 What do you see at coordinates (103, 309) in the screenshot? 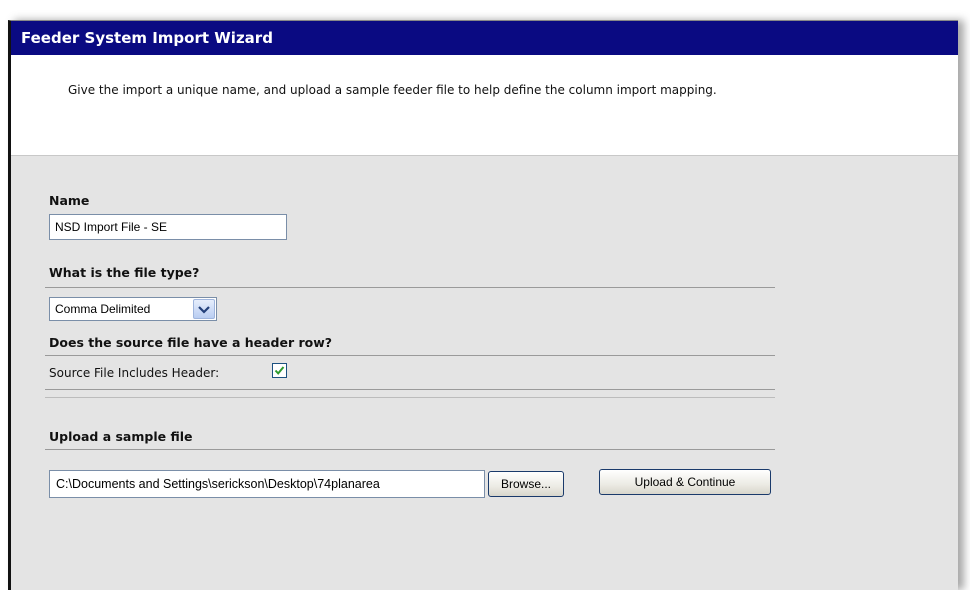
I see `file-type-value: Comma Delimited` at bounding box center [103, 309].